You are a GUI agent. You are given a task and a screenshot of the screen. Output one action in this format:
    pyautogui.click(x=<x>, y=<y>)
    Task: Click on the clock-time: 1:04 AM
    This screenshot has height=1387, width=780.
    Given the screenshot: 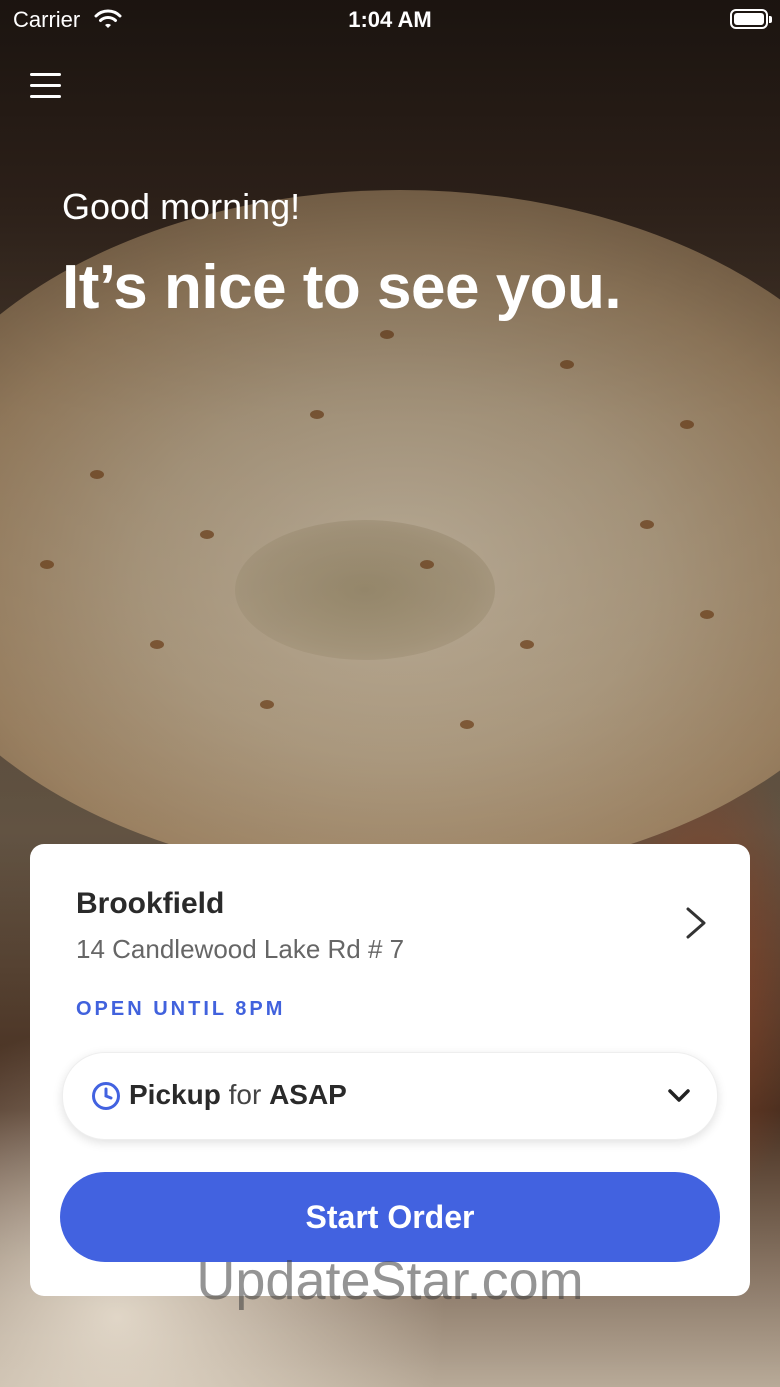 What is the action you would take?
    pyautogui.click(x=390, y=19)
    